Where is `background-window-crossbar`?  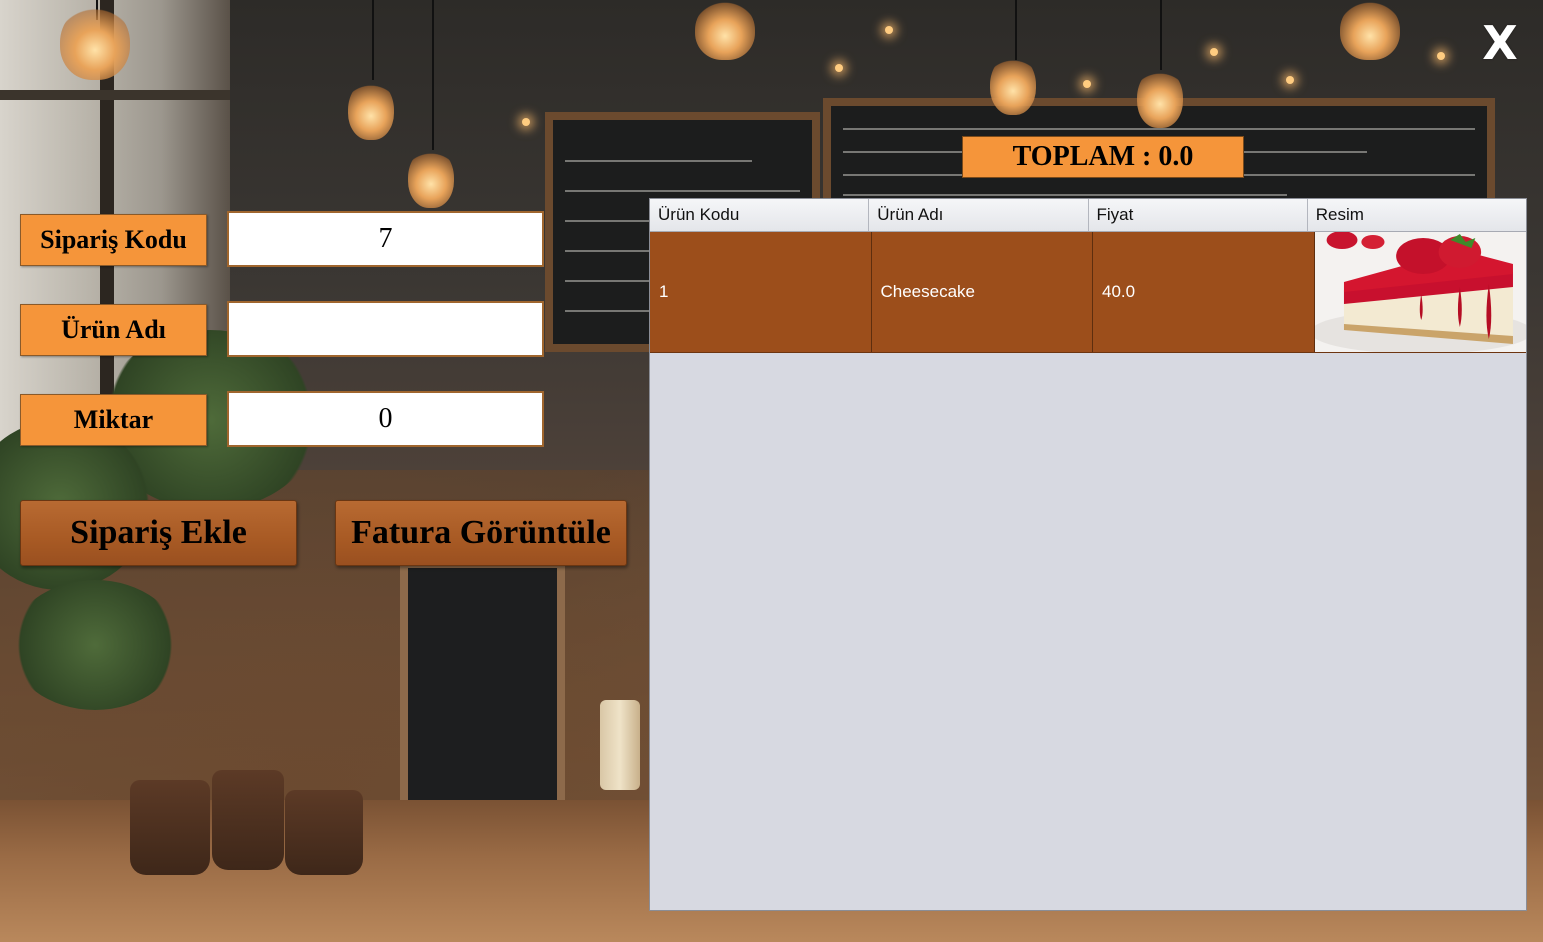 background-window-crossbar is located at coordinates (115, 95).